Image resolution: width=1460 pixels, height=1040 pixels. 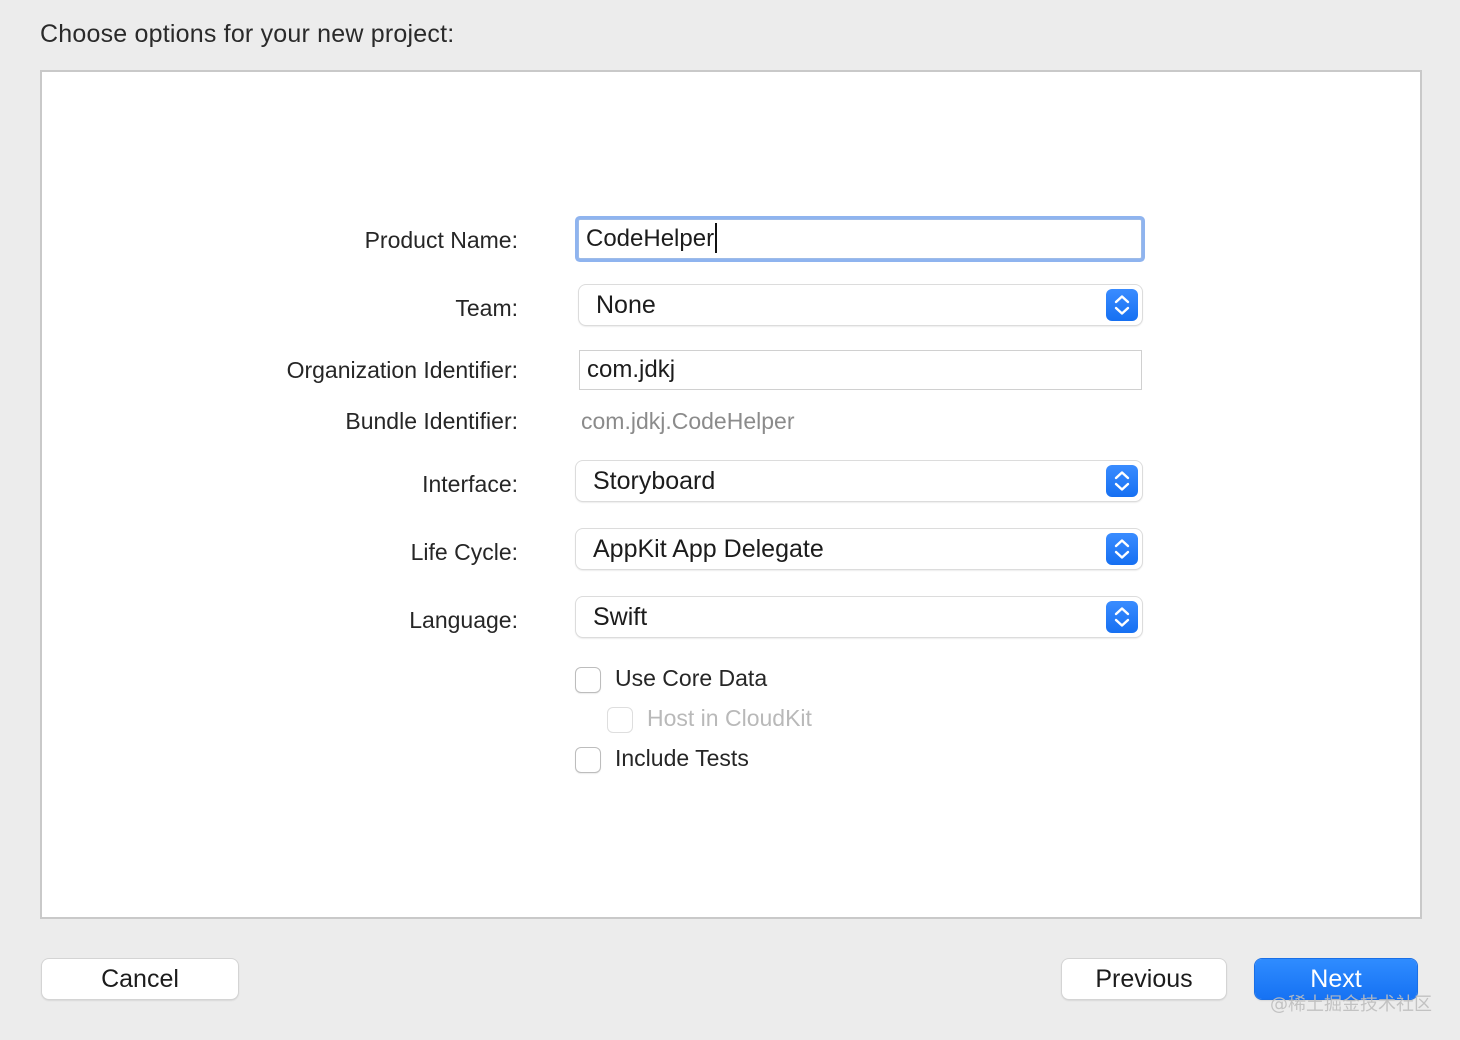 I want to click on team-popup: None, so click(x=860, y=305).